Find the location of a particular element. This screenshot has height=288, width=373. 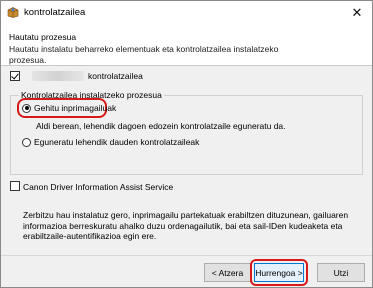

radio-add-printers-label: Gehitu inprimagailuak is located at coordinates (75, 108).